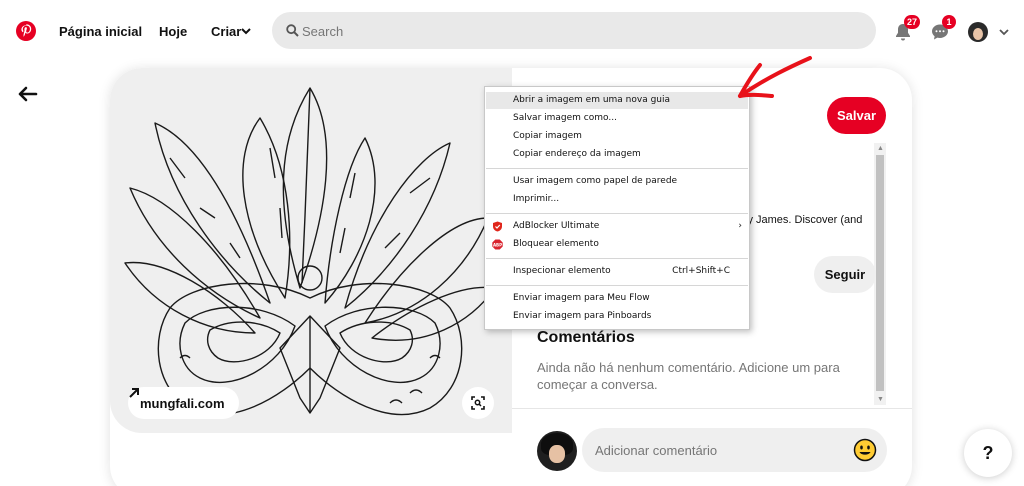 The height and width of the screenshot is (486, 1024). I want to click on back-arrow-icon, so click(28, 94).